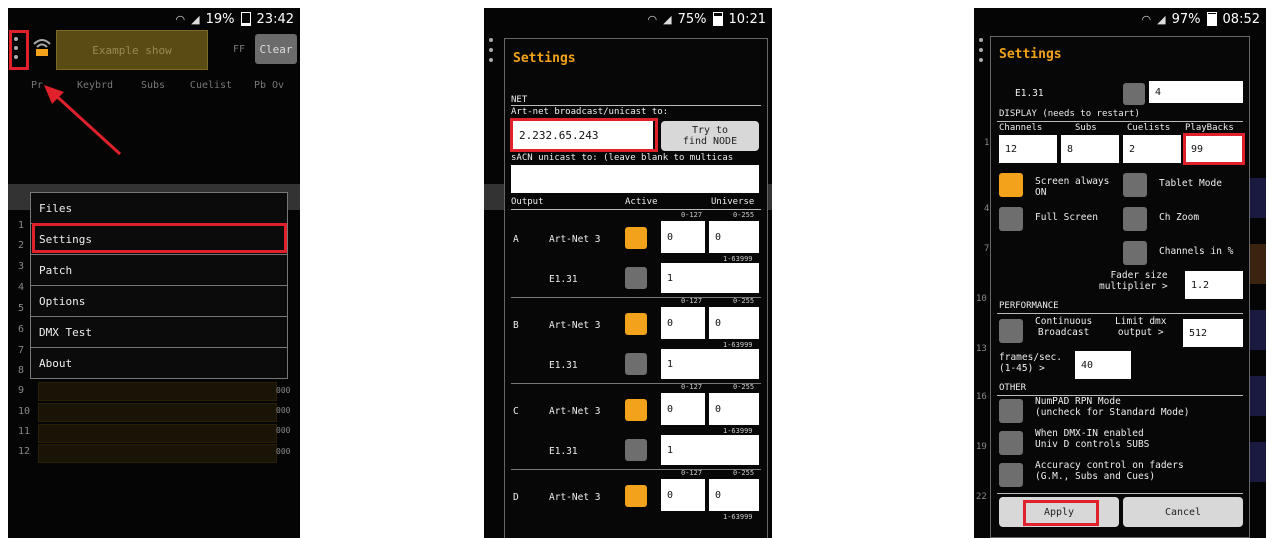 The height and width of the screenshot is (538, 1274). Describe the element at coordinates (1209, 128) in the screenshot. I see `col-playbacks: PlayBacks` at that location.